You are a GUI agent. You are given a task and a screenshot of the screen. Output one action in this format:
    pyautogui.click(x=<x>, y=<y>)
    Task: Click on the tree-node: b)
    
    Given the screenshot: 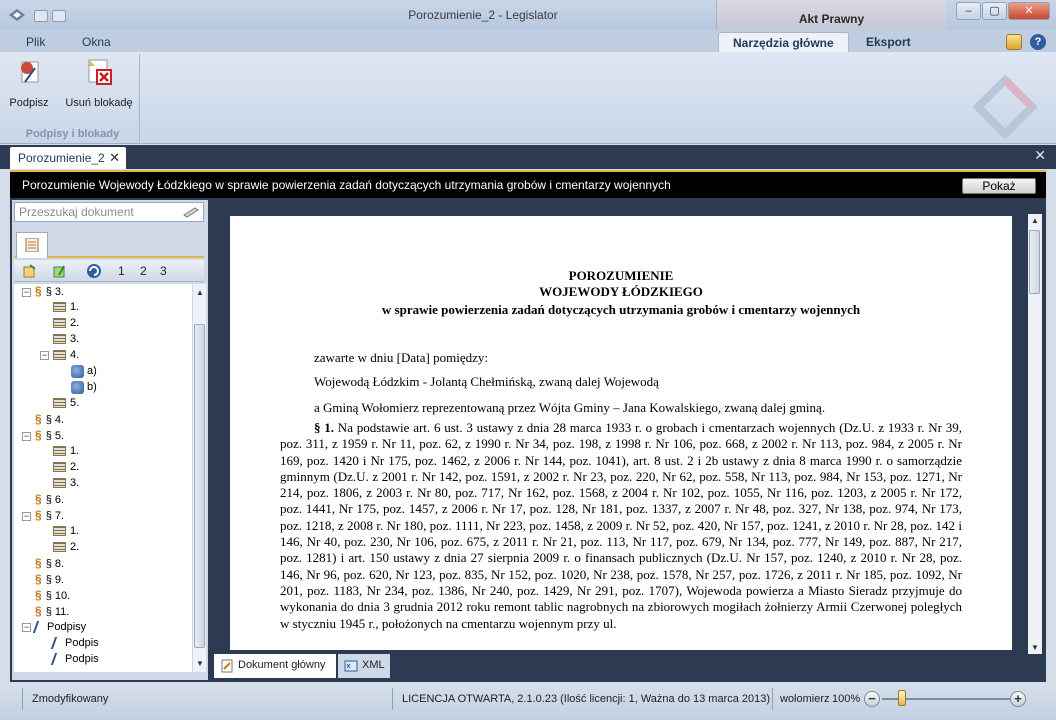 What is the action you would take?
    pyautogui.click(x=77, y=388)
    